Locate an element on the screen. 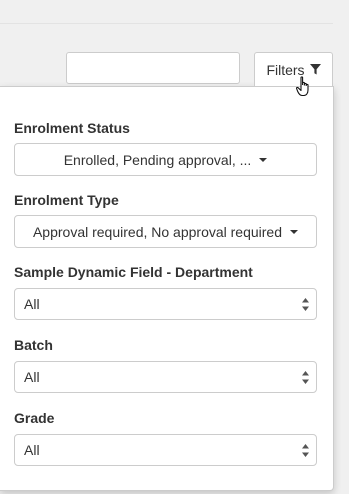 The image size is (349, 494). search-input is located at coordinates (153, 68).